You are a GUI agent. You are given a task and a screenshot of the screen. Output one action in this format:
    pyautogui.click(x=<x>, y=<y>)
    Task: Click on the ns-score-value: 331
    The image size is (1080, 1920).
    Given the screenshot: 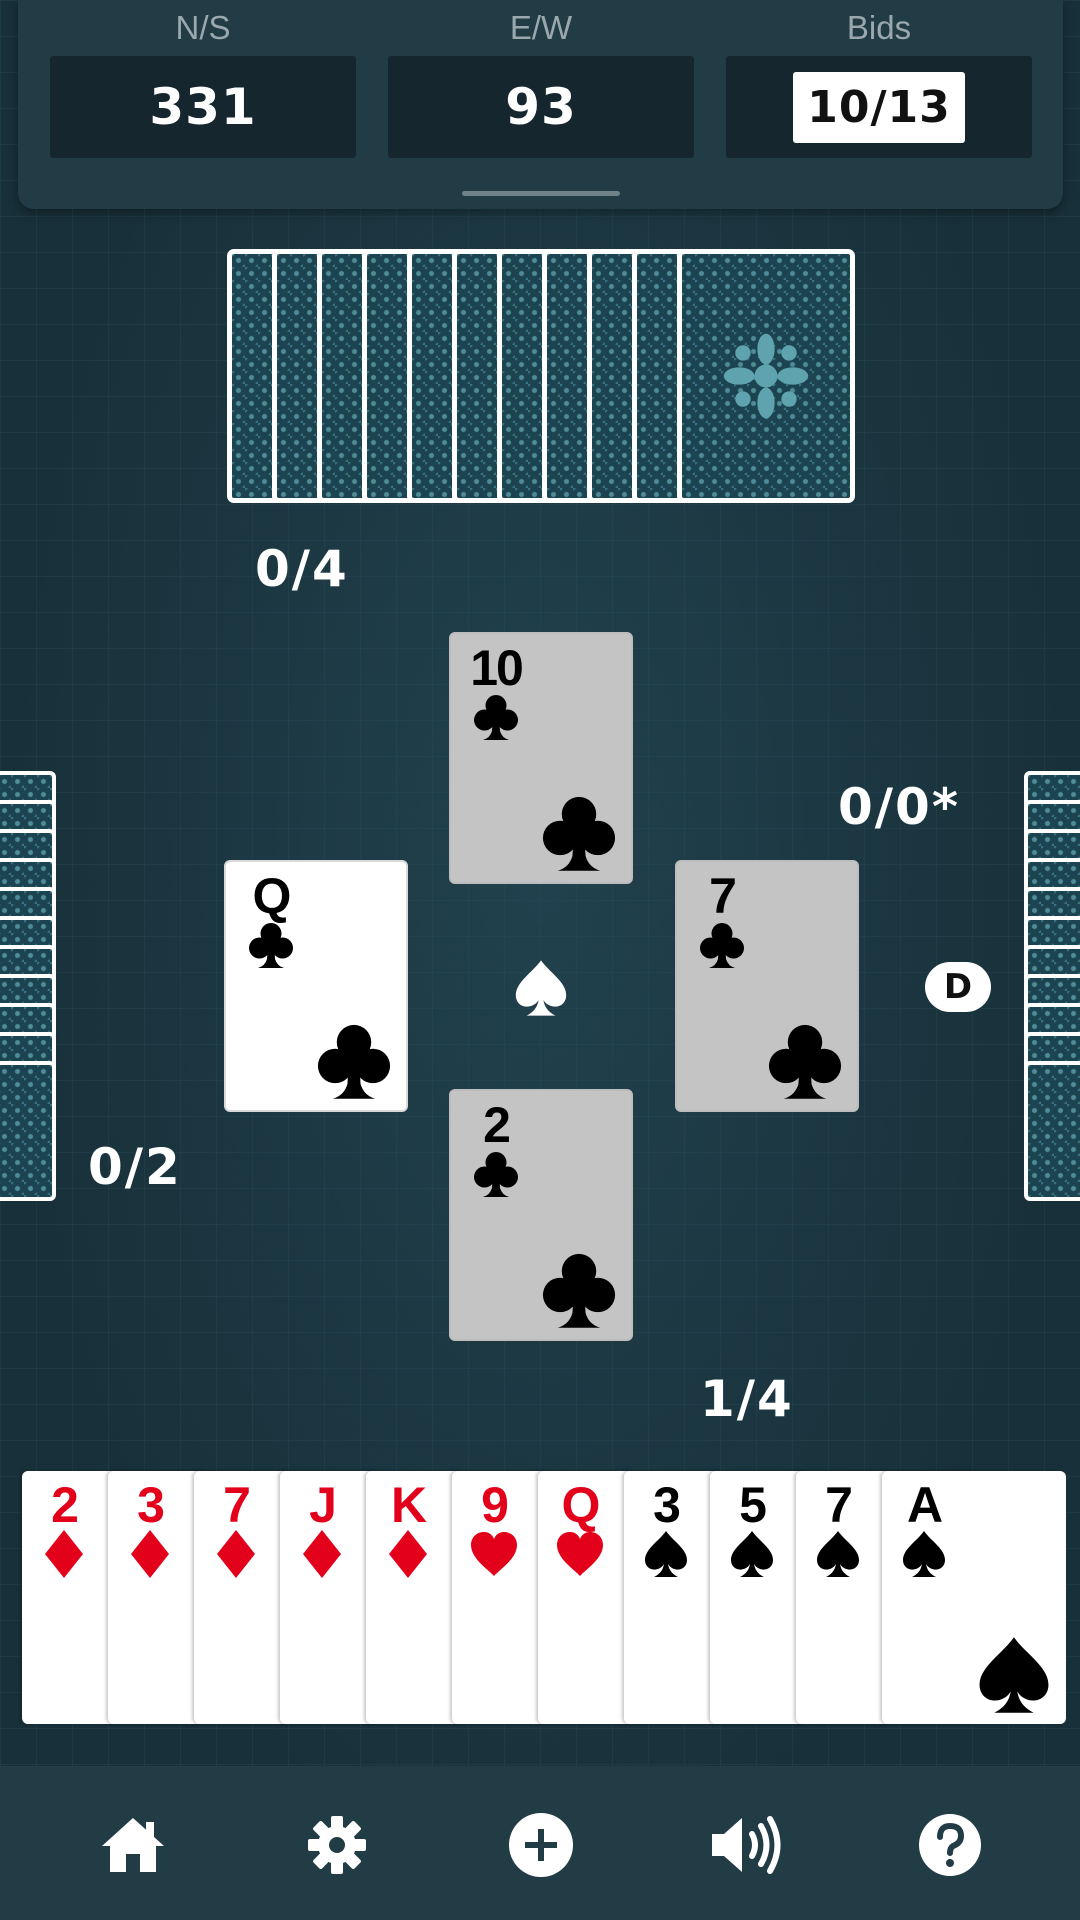 What is the action you would take?
    pyautogui.click(x=203, y=107)
    